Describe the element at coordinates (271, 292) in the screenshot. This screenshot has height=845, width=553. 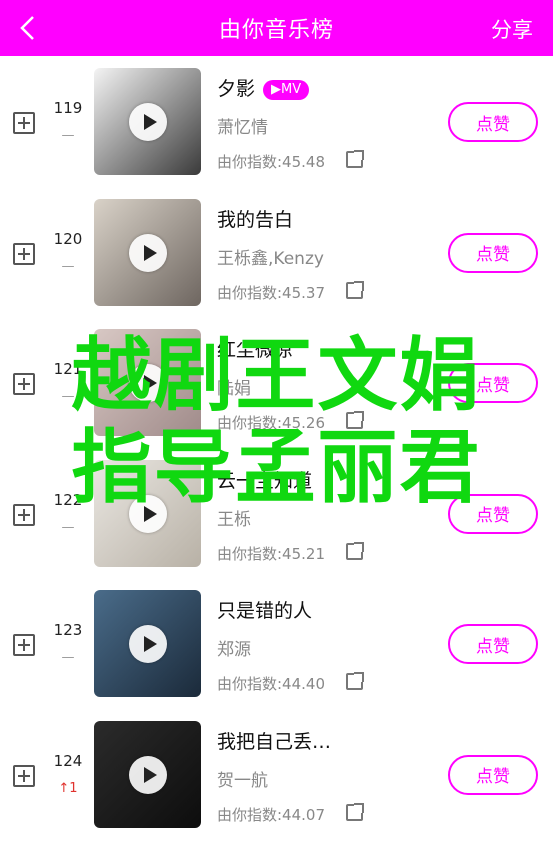
I see `score-index: 由你指数:45.37` at that location.